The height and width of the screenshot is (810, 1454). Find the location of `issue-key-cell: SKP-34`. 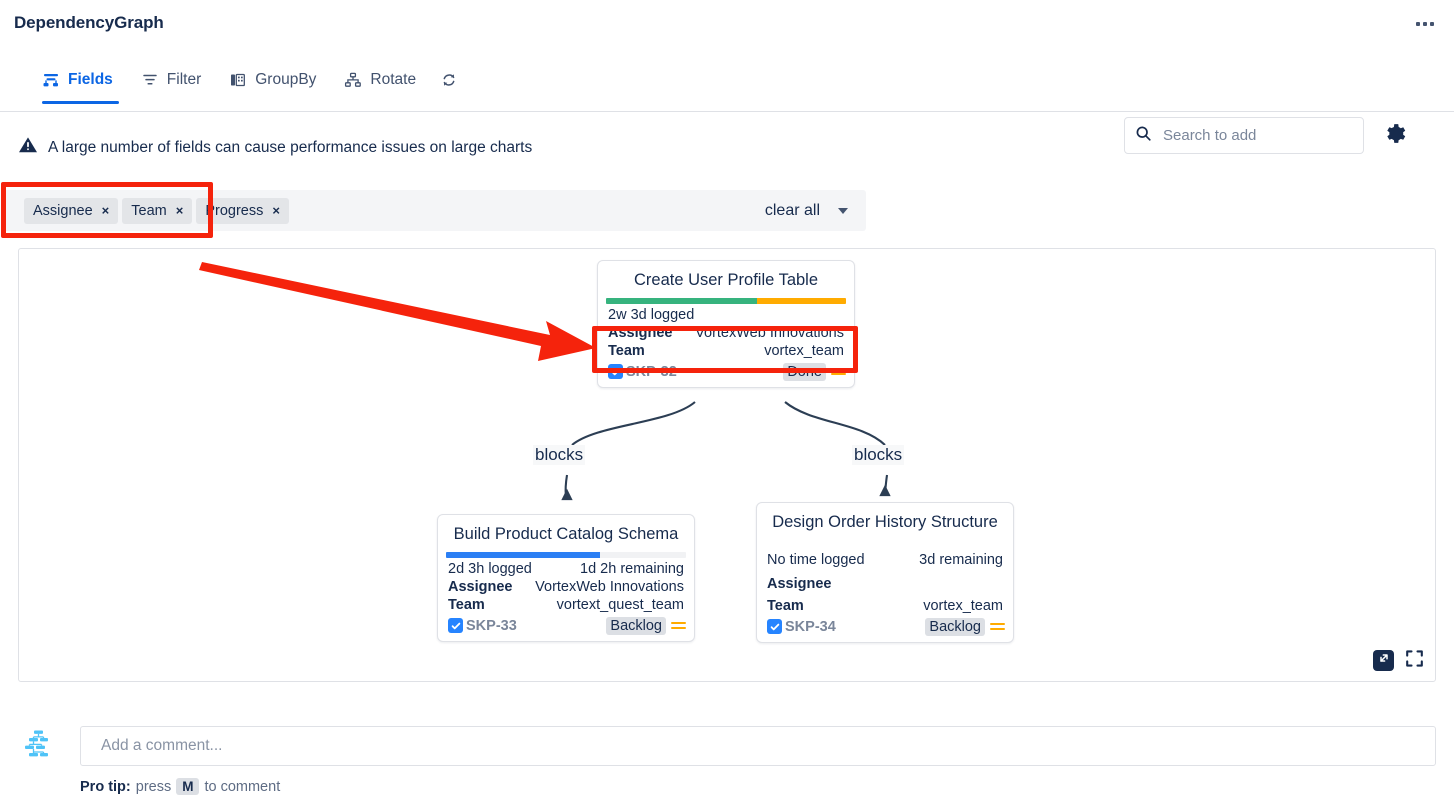

issue-key-cell: SKP-34 is located at coordinates (801, 627).